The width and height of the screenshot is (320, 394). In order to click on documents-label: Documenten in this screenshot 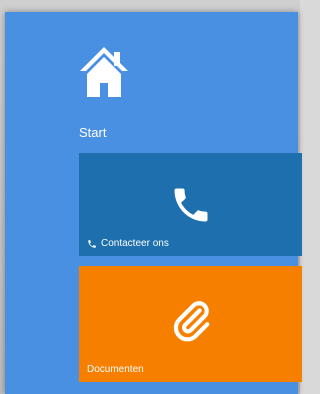, I will do `click(115, 369)`.